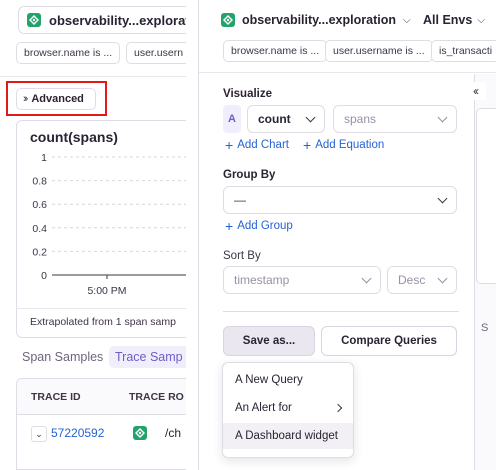 The height and width of the screenshot is (470, 496). What do you see at coordinates (486, 196) in the screenshot?
I see `side-panel-card` at bounding box center [486, 196].